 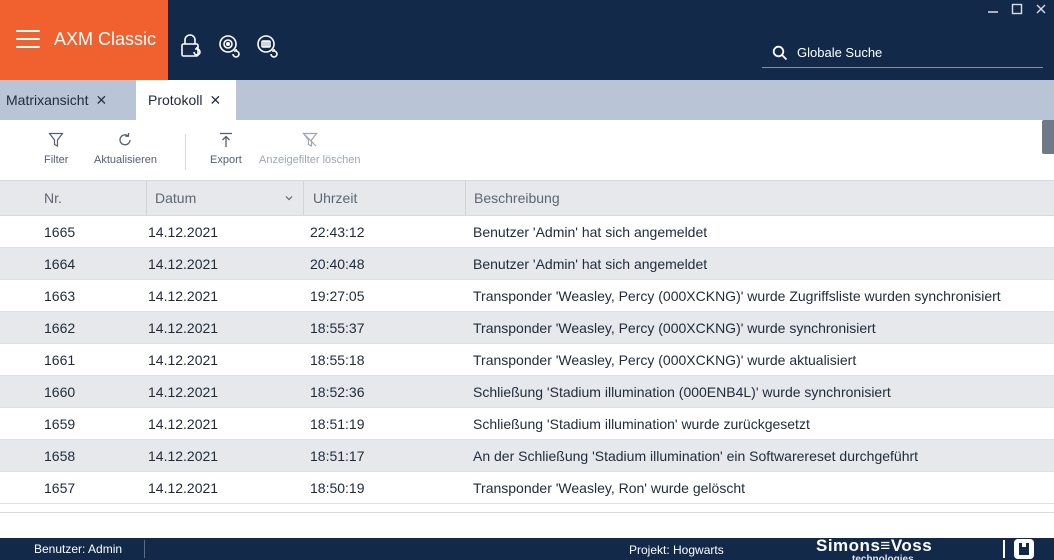 What do you see at coordinates (310, 149) in the screenshot?
I see `clear-filter-button: Anzeigefilter löschen` at bounding box center [310, 149].